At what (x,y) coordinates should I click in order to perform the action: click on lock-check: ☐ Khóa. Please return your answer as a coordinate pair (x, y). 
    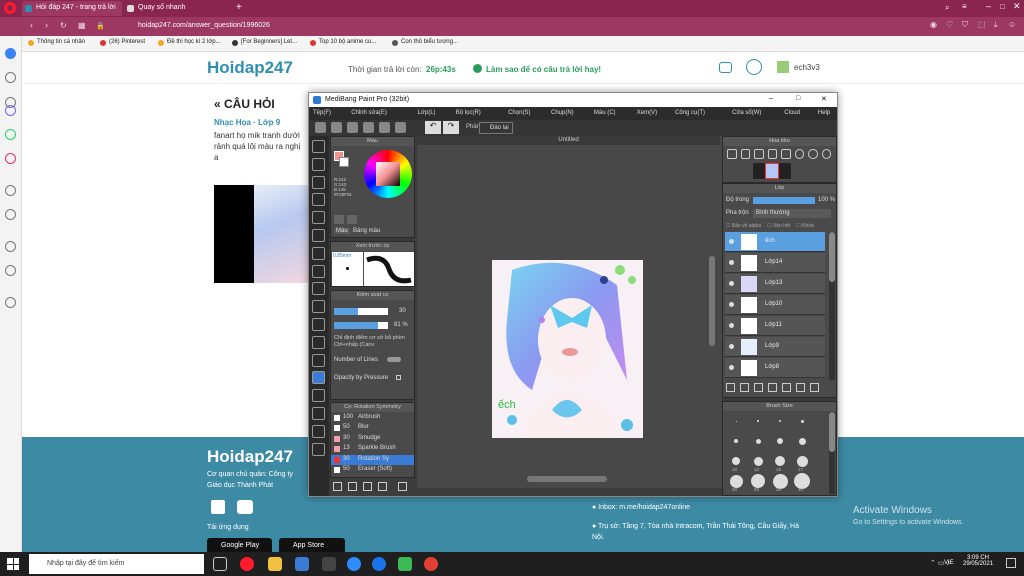
    Looking at the image, I should click on (805, 226).